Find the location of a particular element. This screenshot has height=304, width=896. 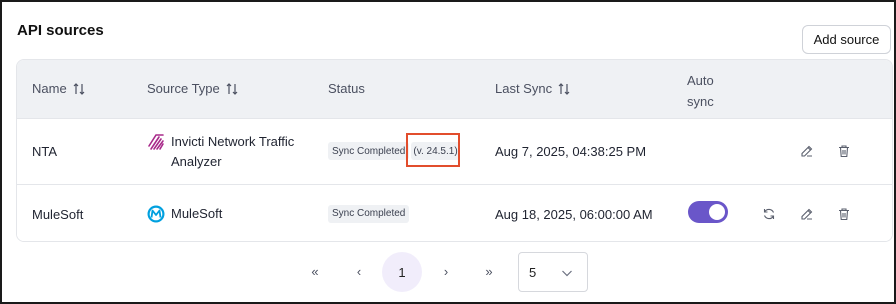

source-type-label: MuleSoft is located at coordinates (197, 213).